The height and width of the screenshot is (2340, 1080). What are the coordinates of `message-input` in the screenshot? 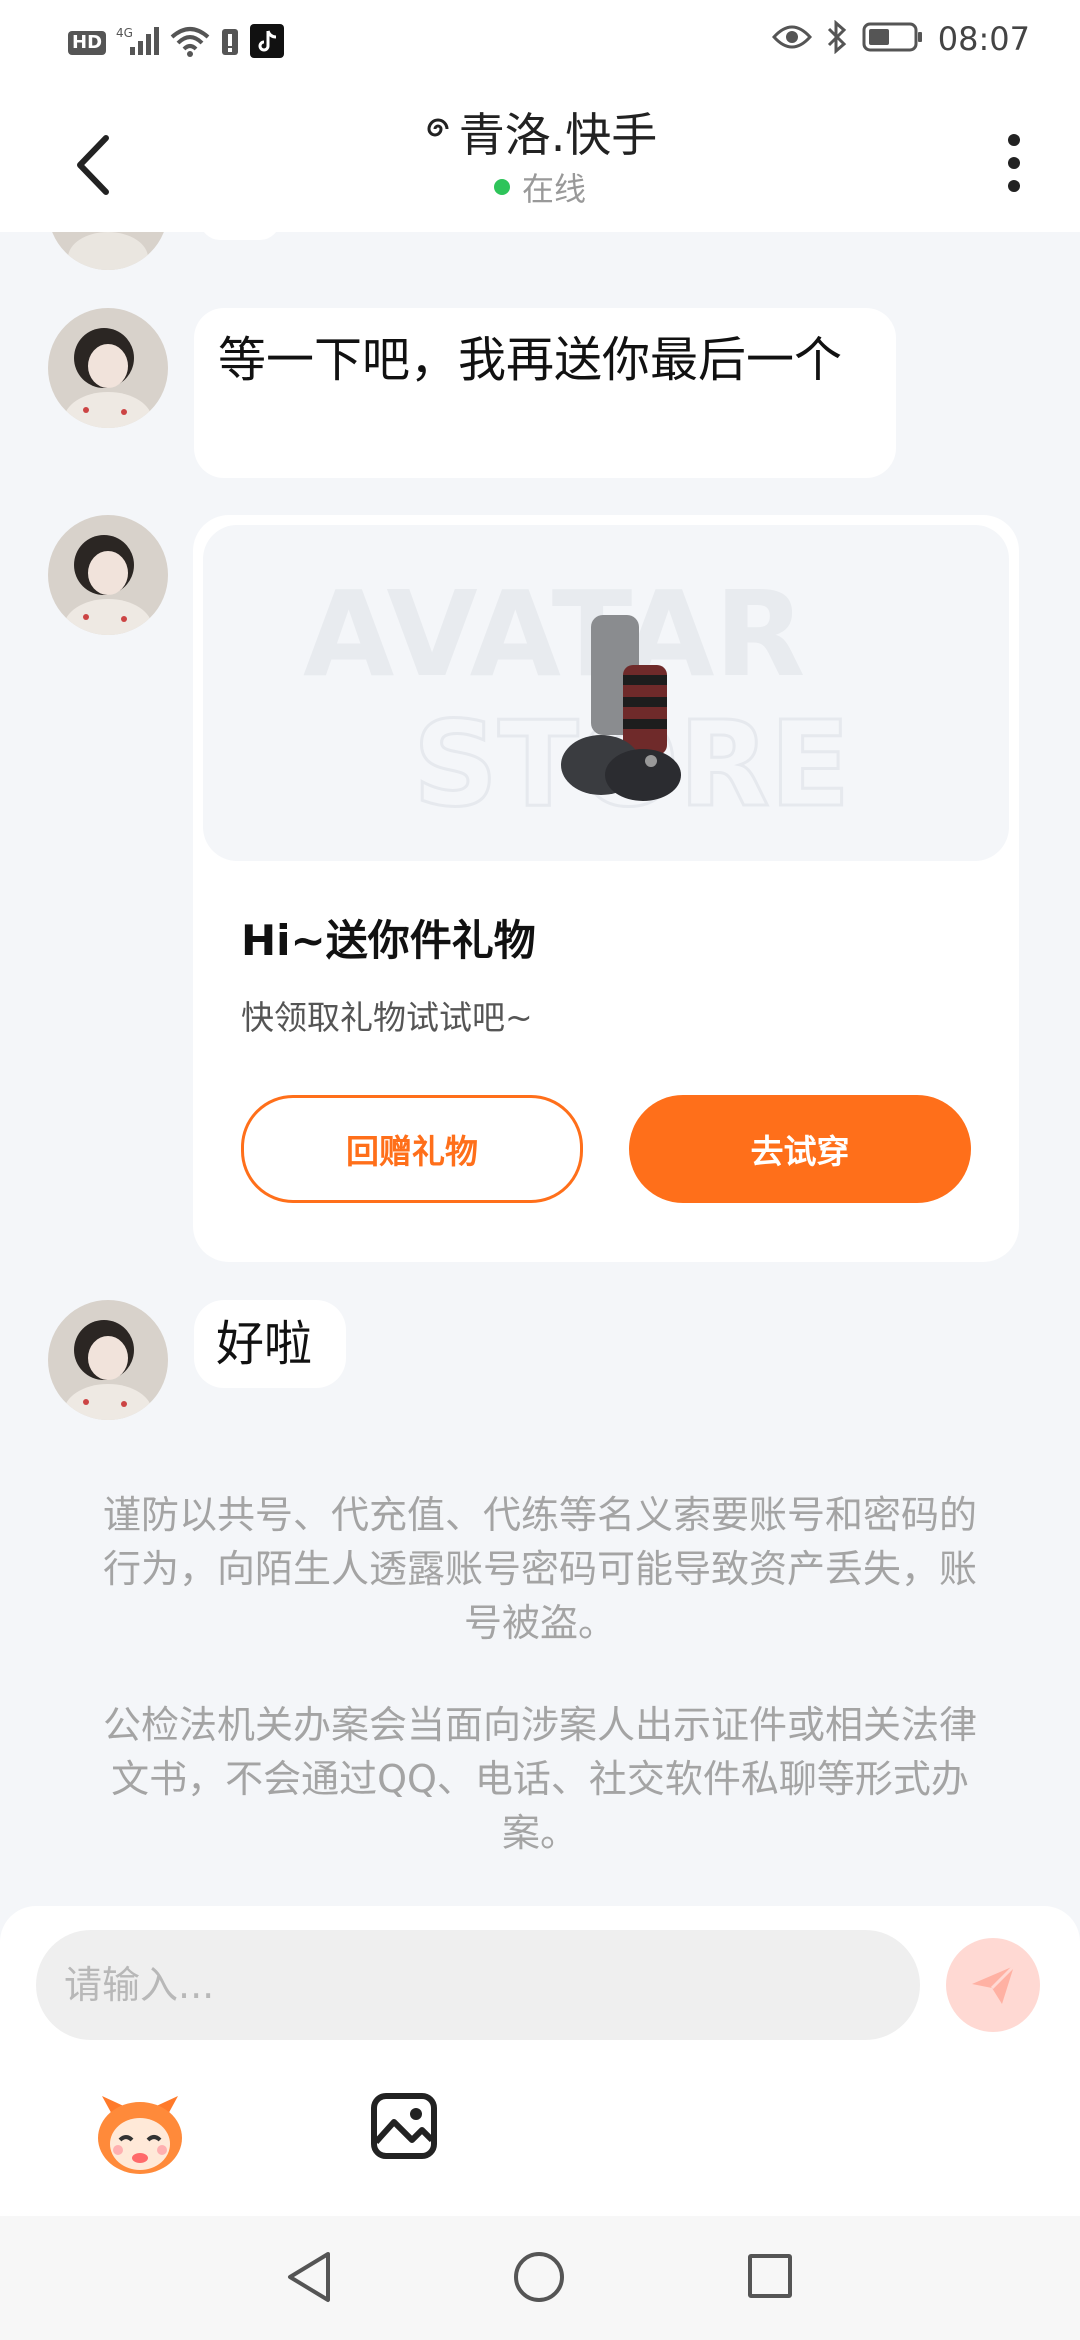 It's located at (478, 1985).